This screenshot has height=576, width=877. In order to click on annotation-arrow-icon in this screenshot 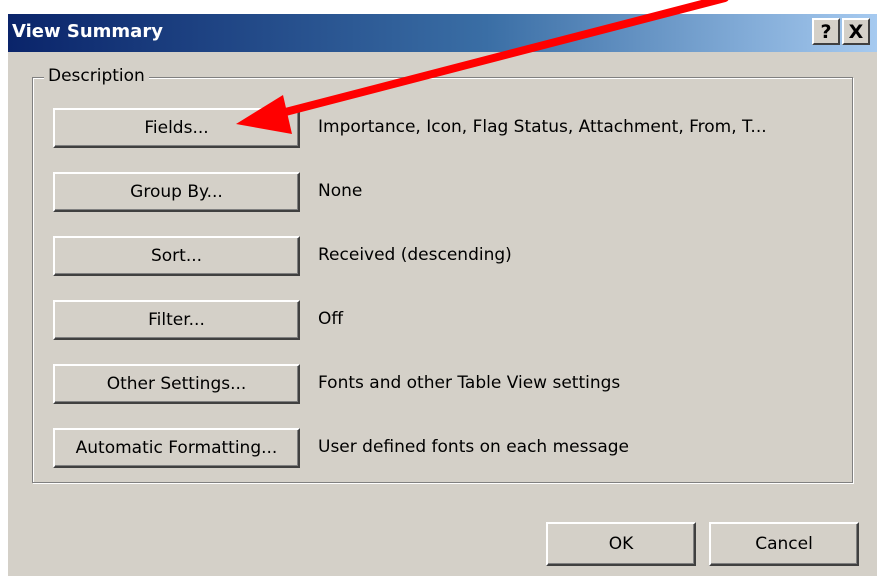, I will do `click(482, 67)`.